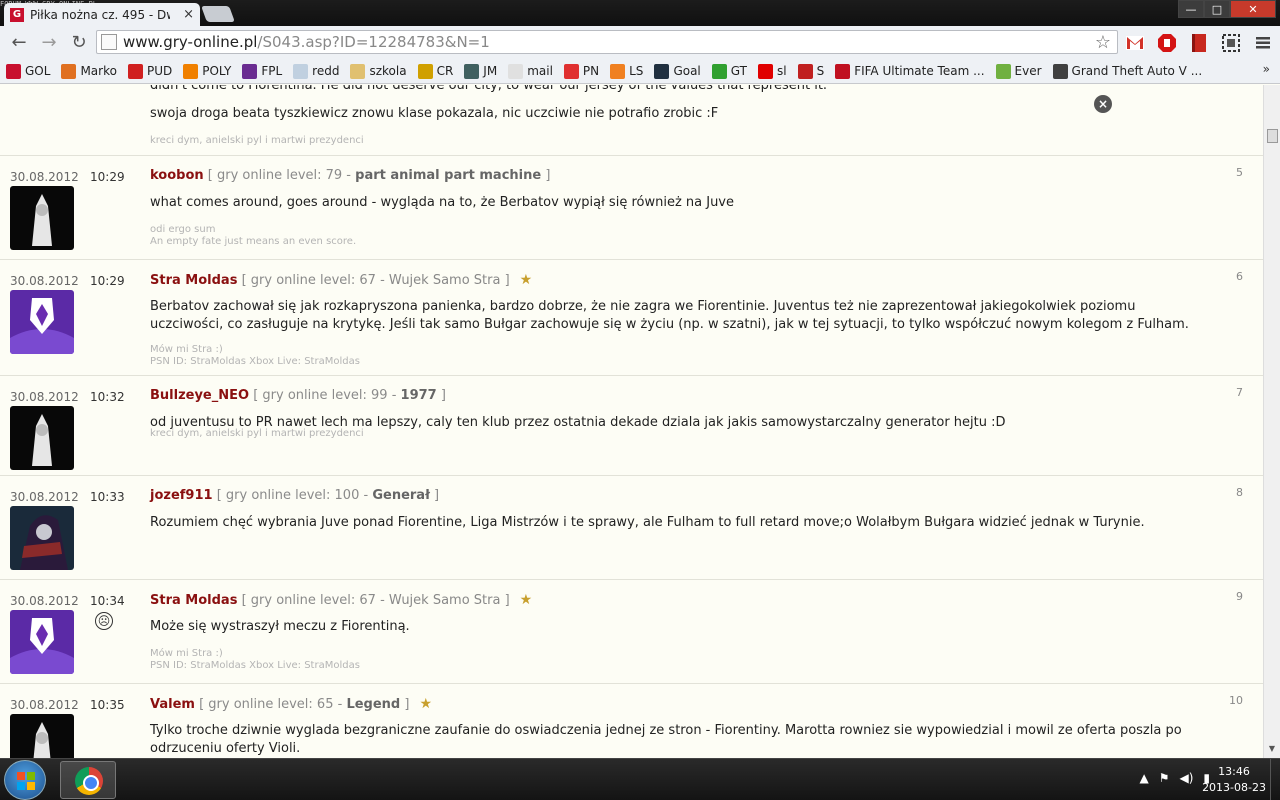 This screenshot has height=800, width=1280. Describe the element at coordinates (279, 175) in the screenshot. I see `user-level: [ gry online level: 79 -` at that location.